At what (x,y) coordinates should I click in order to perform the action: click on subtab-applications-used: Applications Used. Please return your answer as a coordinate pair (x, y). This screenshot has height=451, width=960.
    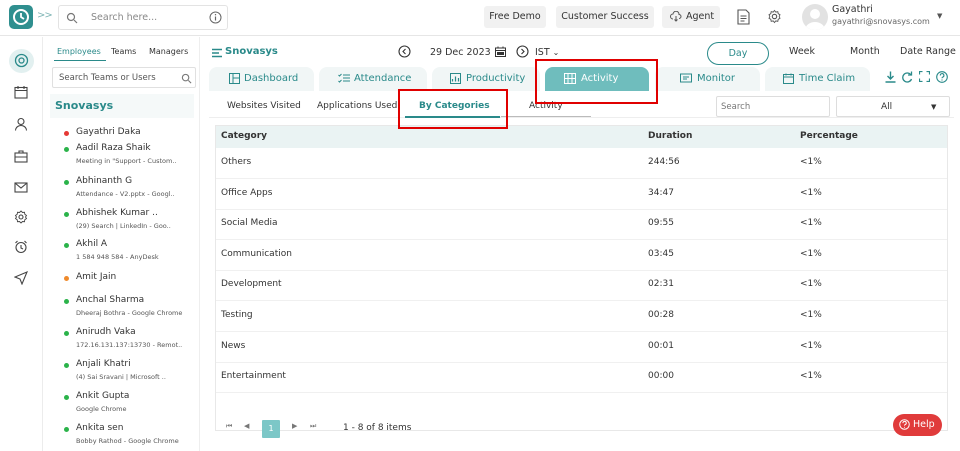
    Looking at the image, I should click on (357, 106).